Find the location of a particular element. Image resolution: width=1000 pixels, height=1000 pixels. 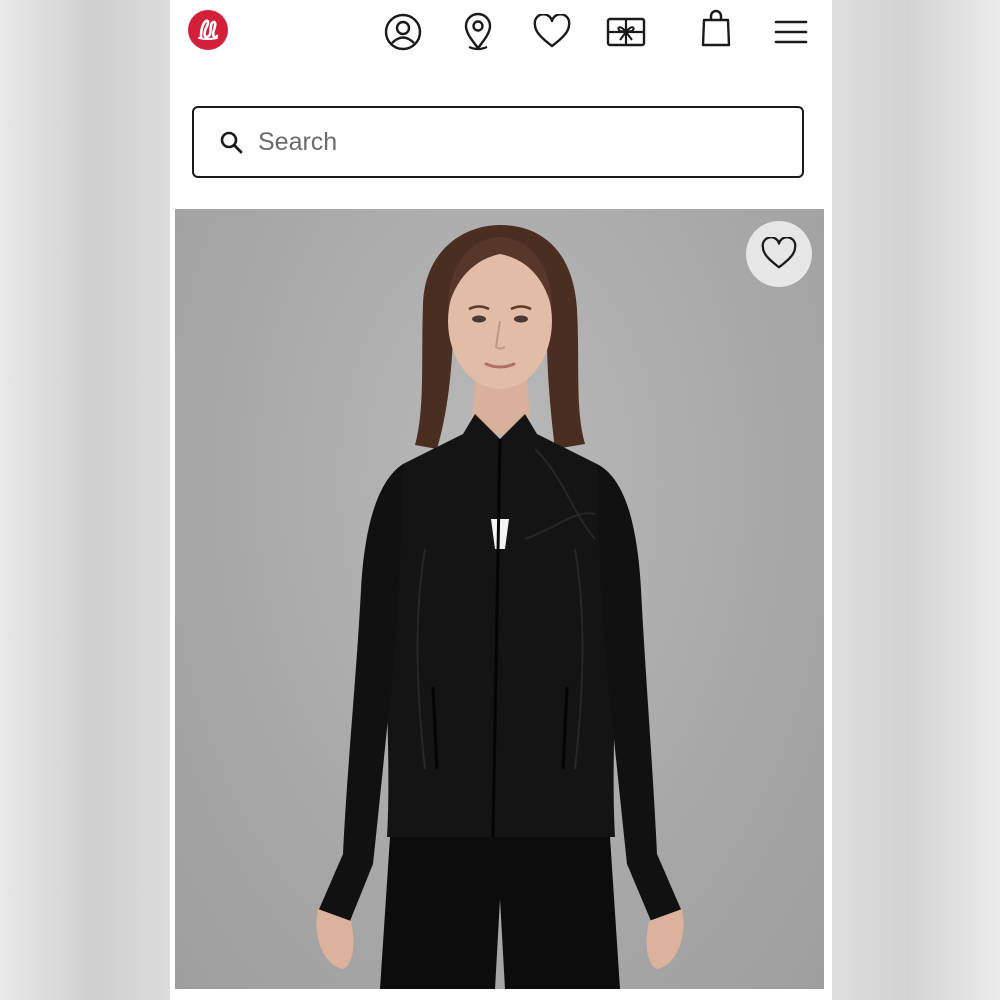

gift-card-icon is located at coordinates (626, 32).